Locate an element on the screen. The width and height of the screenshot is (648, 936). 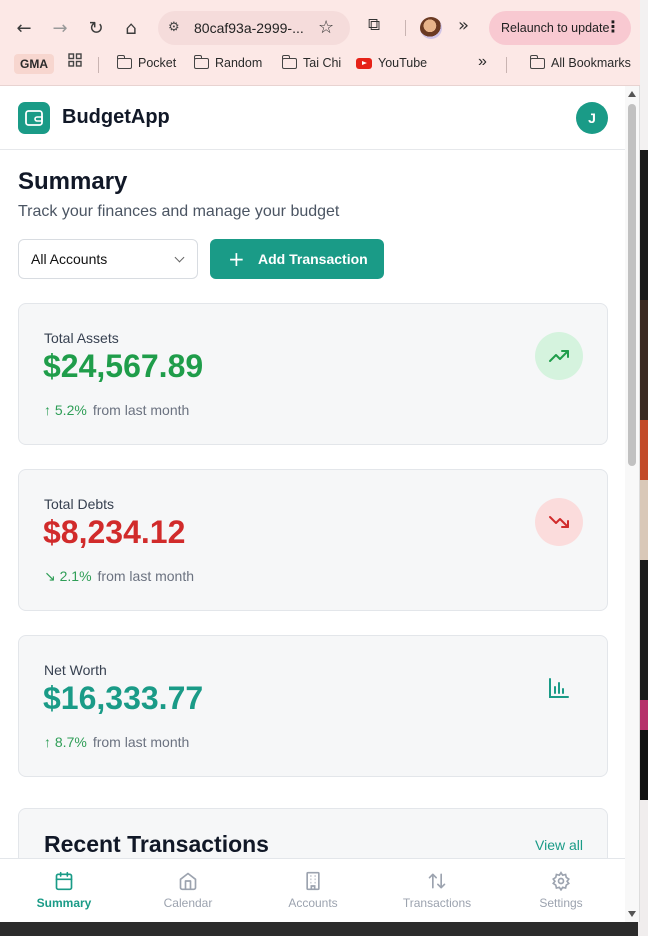
nav-label: Accounts is located at coordinates (313, 903).